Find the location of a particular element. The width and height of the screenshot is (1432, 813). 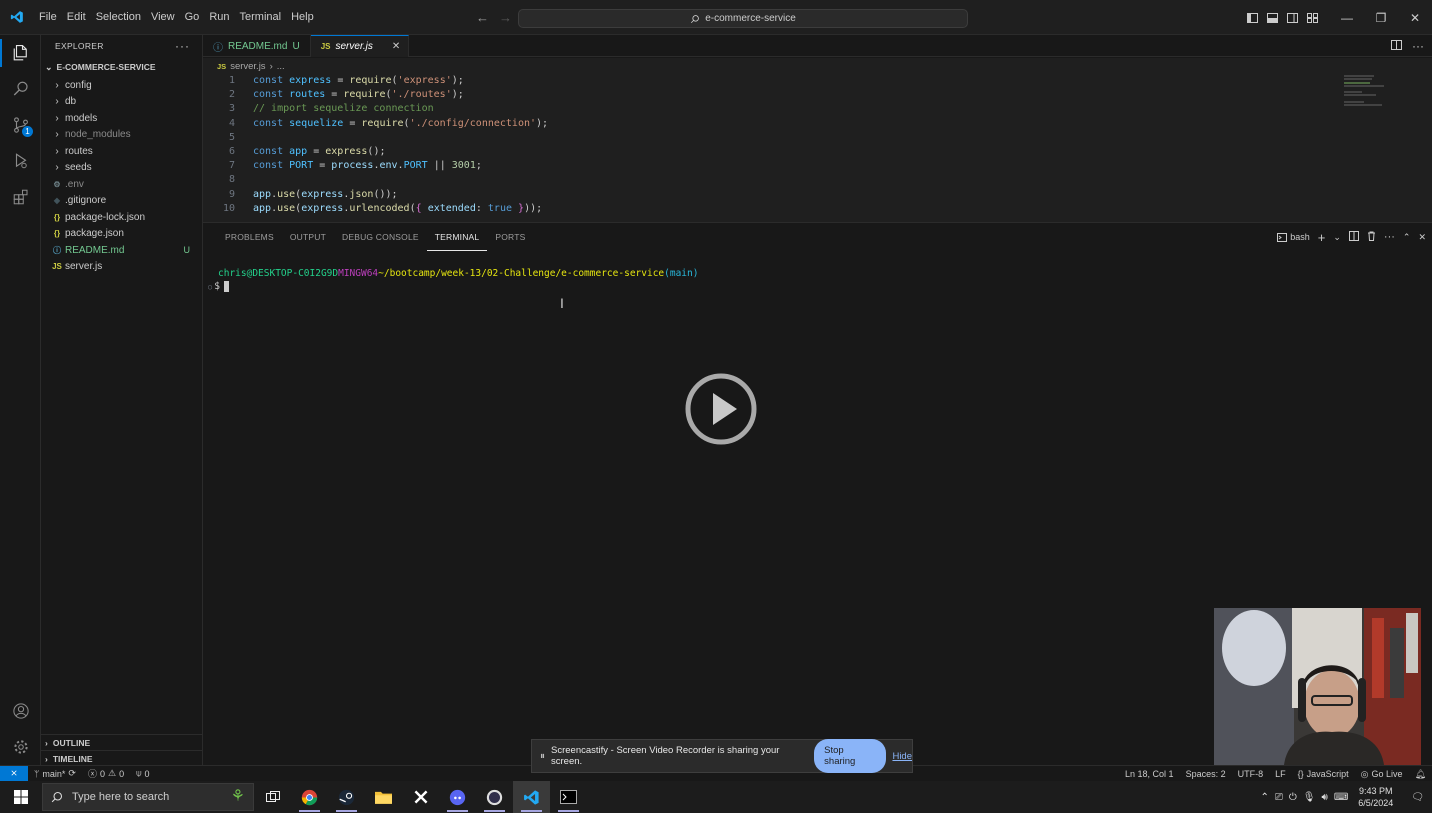

windows-start-icon is located at coordinates (21, 797).